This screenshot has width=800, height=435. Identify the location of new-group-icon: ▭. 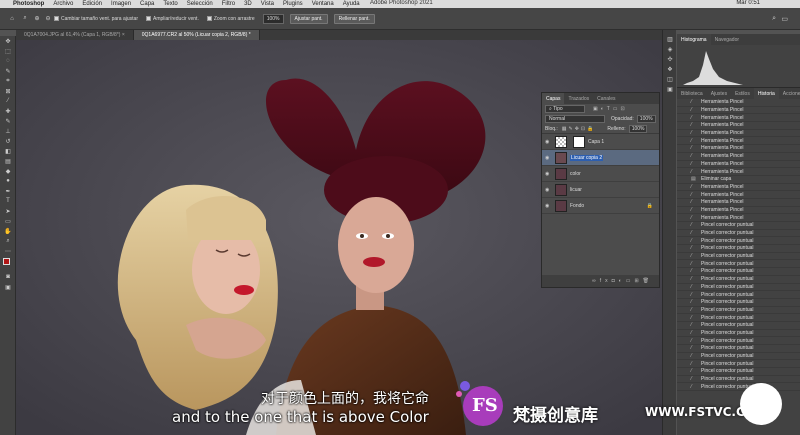
(630, 281).